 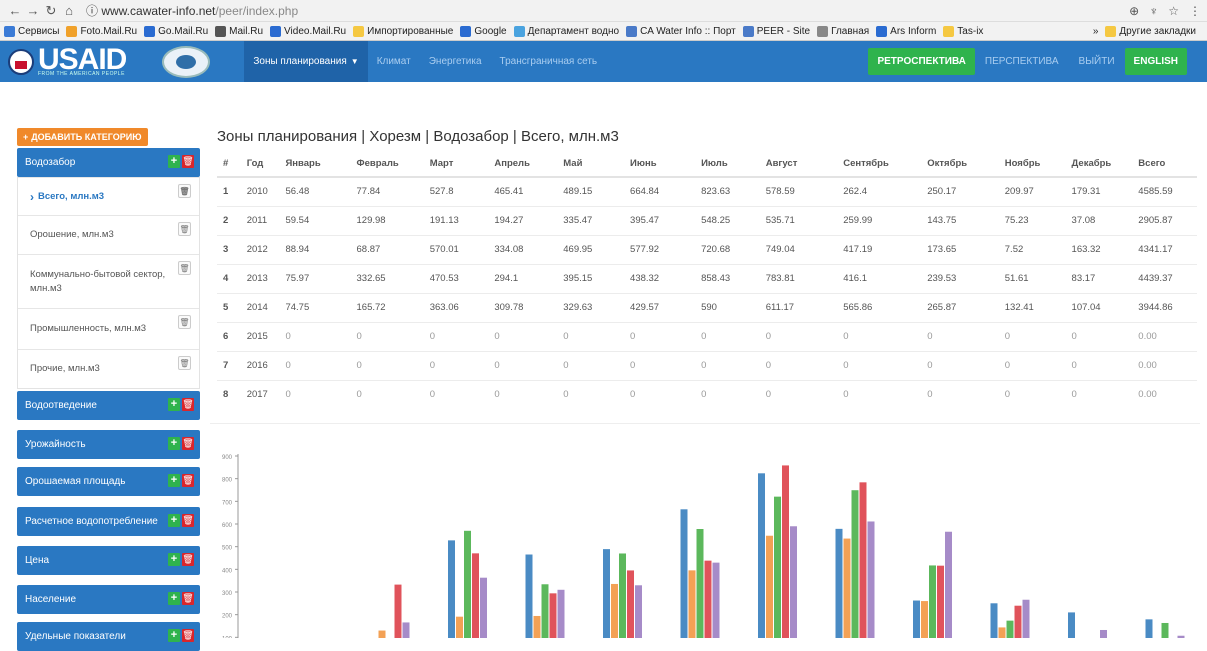 I want to click on bookmark-icon, so click(x=150, y=31).